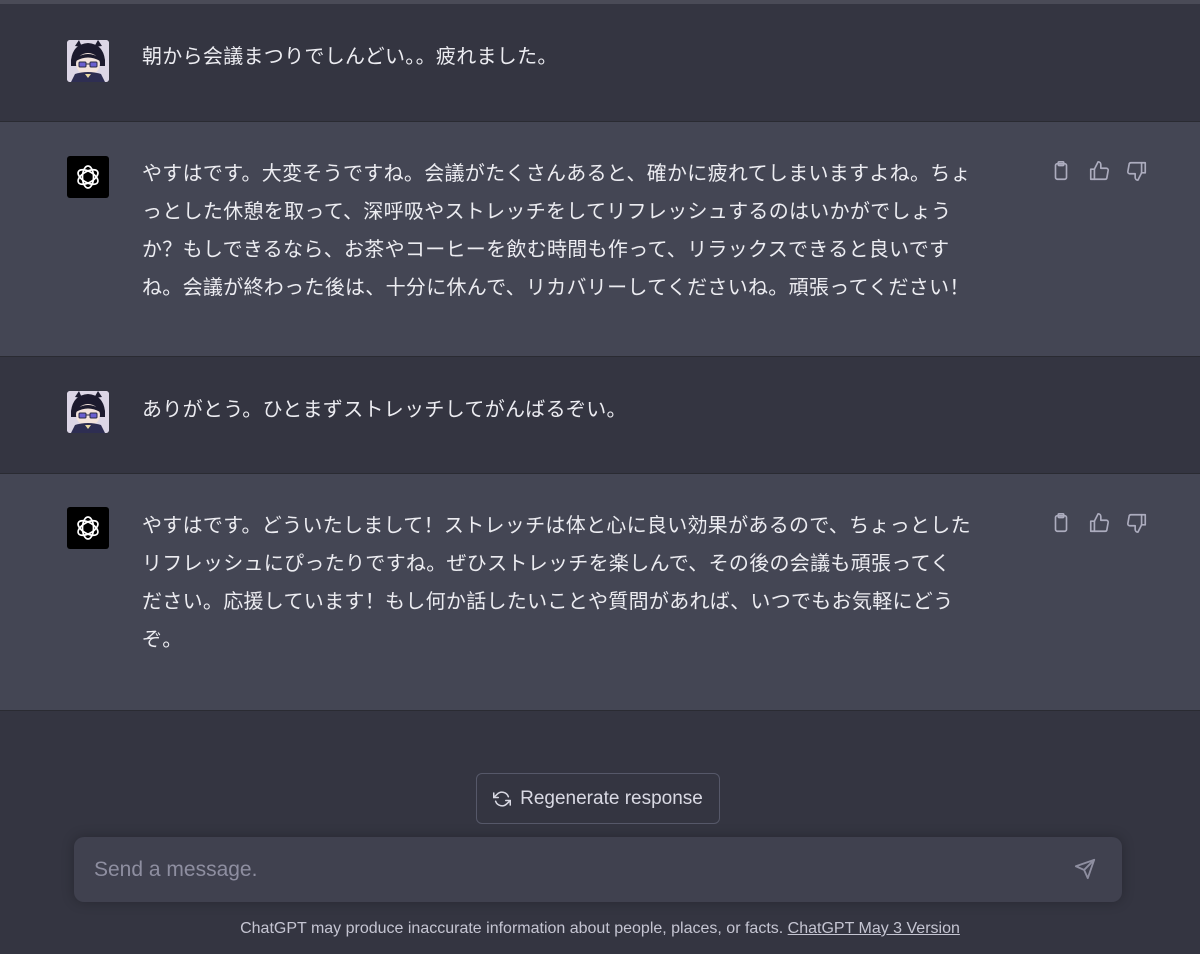  What do you see at coordinates (548, 601) in the screenshot?
I see `text-line: ださい。応援しています！もし何か話したいことや質問があれば、いつでもお気軽にどう` at bounding box center [548, 601].